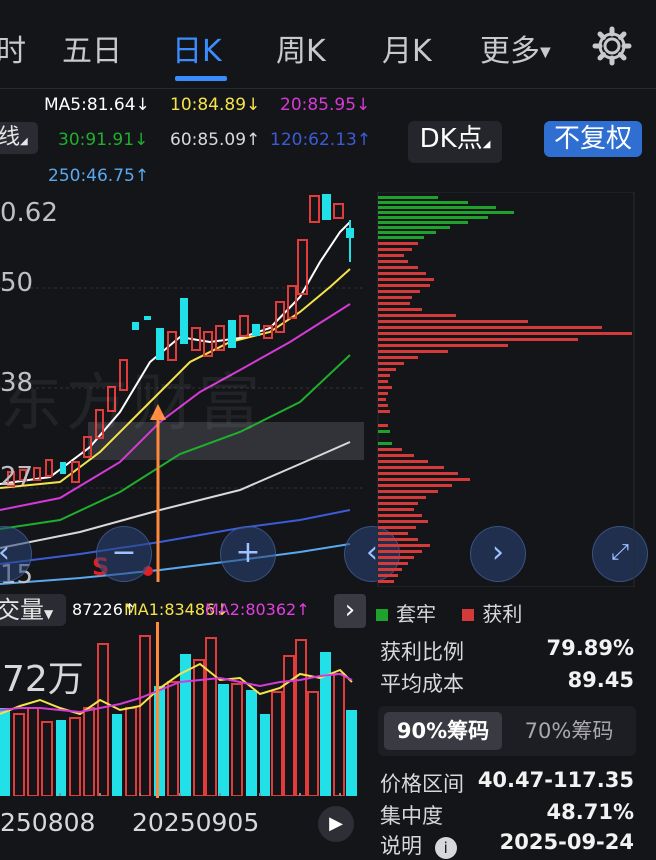 This screenshot has height=860, width=656. Describe the element at coordinates (17, 283) in the screenshot. I see `price-label-2: 50` at that location.